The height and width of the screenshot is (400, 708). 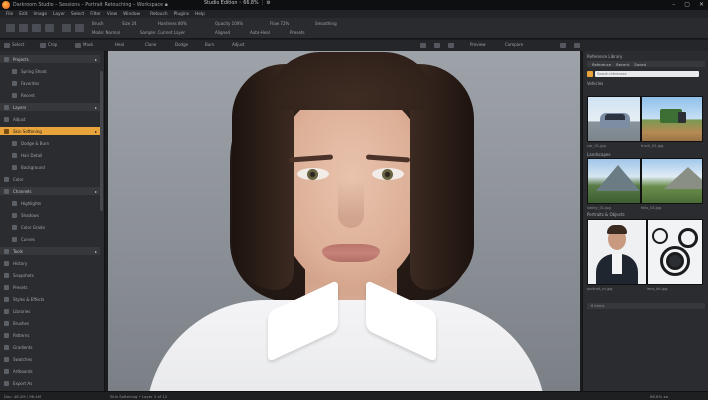 I want to click on menu-image: Image, so click(x=40, y=14).